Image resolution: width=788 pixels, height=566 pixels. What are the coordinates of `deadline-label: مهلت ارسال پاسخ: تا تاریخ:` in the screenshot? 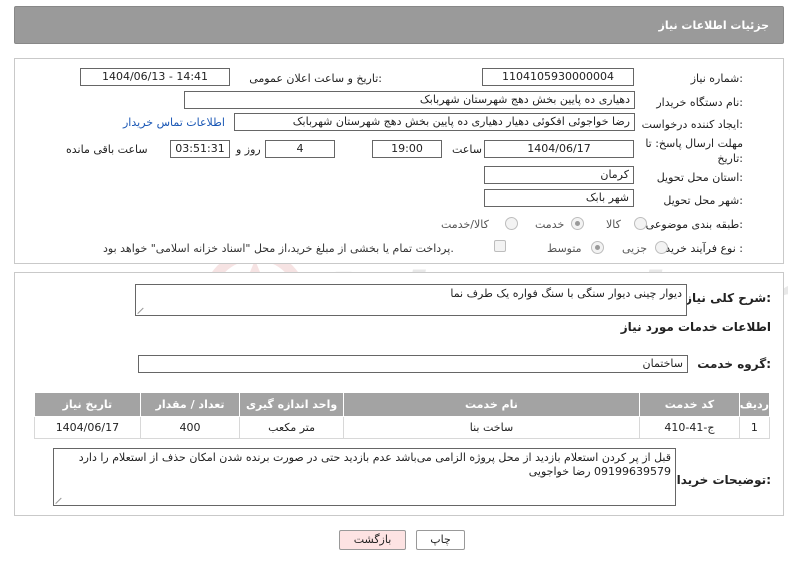 It's located at (694, 151).